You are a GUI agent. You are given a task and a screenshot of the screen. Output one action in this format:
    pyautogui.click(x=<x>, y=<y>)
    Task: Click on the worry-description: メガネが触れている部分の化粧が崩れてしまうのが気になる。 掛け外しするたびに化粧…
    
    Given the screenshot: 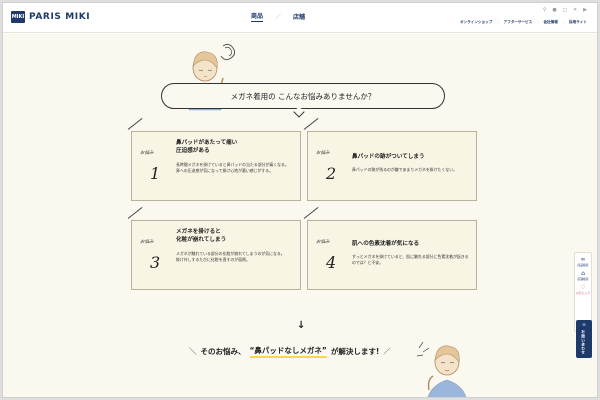 What is the action you would take?
    pyautogui.click(x=230, y=256)
    